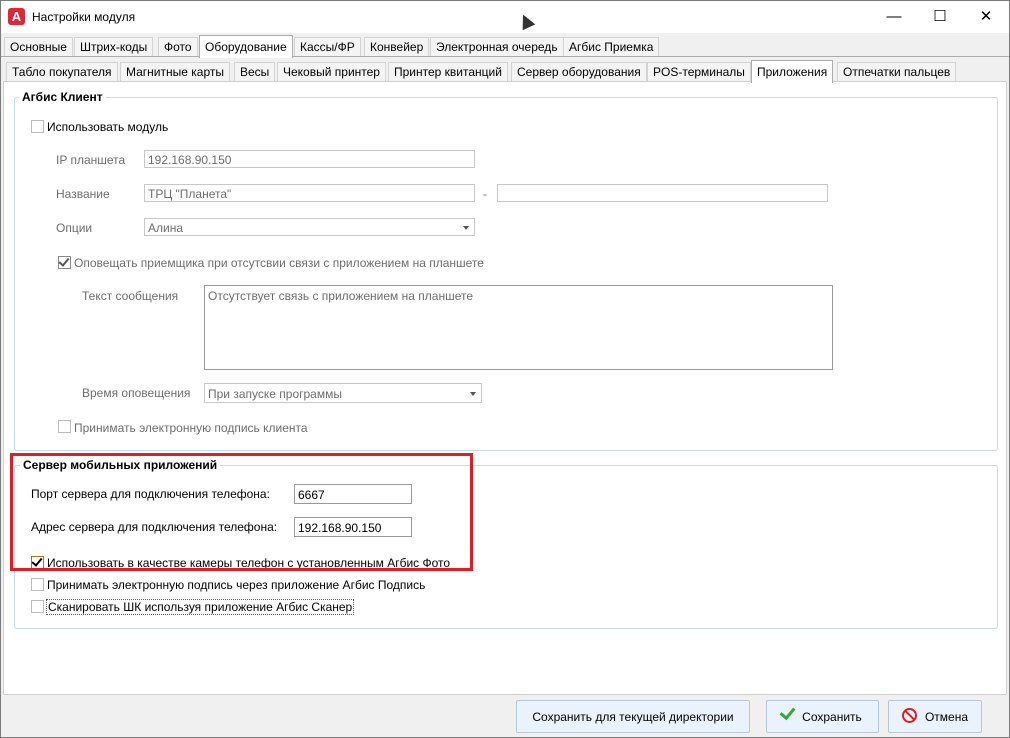 The width and height of the screenshot is (1010, 738). Describe the element at coordinates (309, 227) in the screenshot. I see `options-dropdown: Алина` at that location.